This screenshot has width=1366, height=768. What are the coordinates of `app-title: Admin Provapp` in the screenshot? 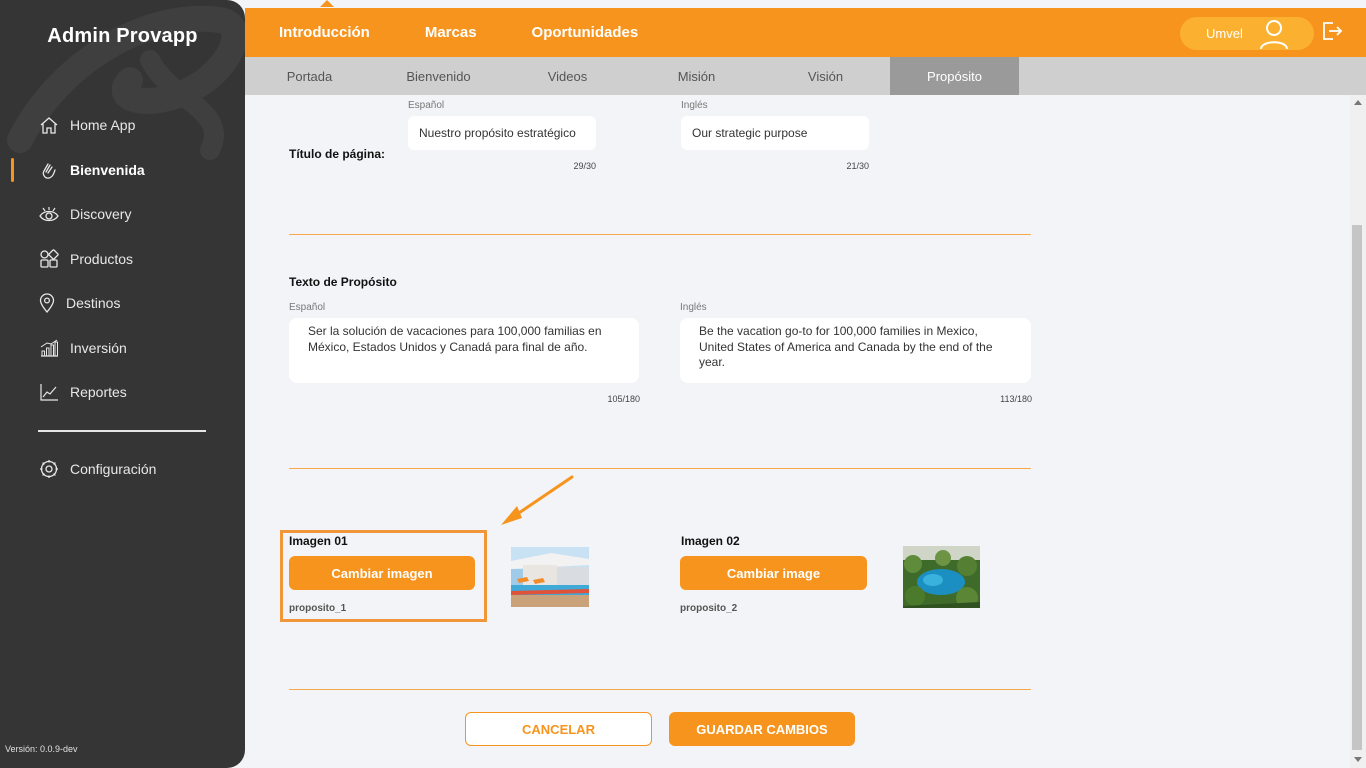 It's located at (122, 36).